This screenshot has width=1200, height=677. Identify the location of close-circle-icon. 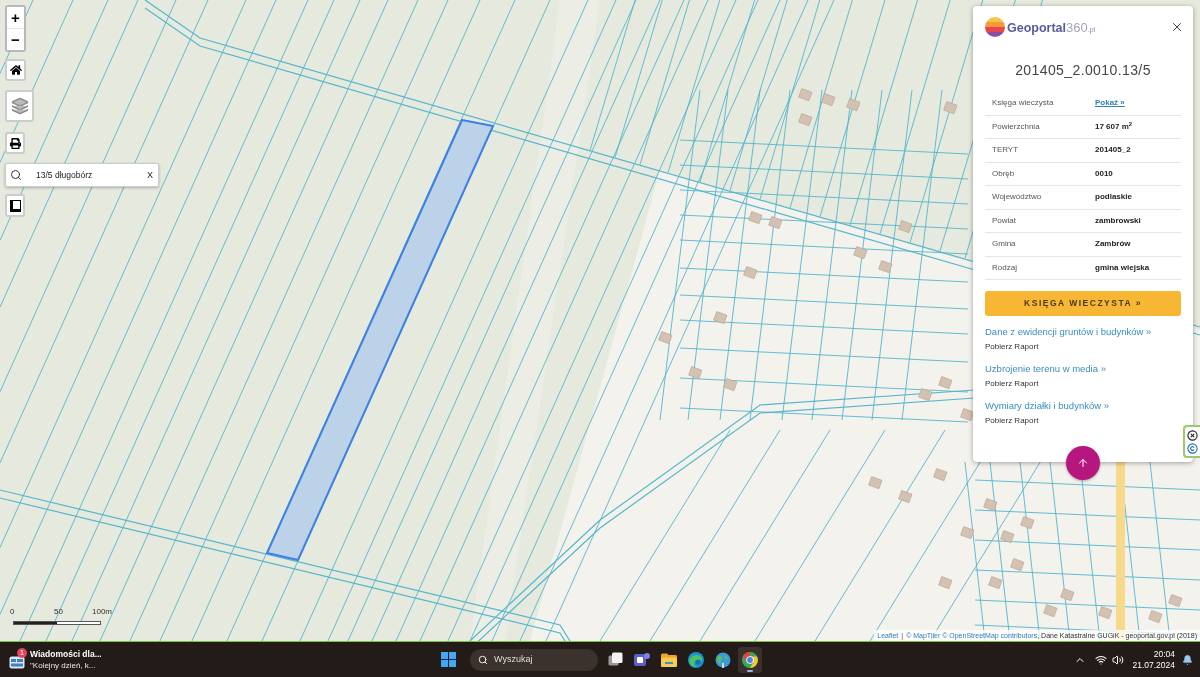
(1192, 435).